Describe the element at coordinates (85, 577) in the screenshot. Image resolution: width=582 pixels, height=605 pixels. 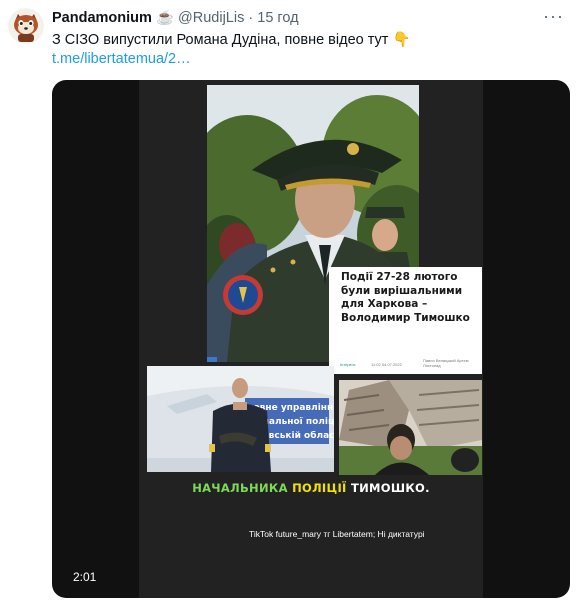
I see `video-duration: 2:01` at that location.